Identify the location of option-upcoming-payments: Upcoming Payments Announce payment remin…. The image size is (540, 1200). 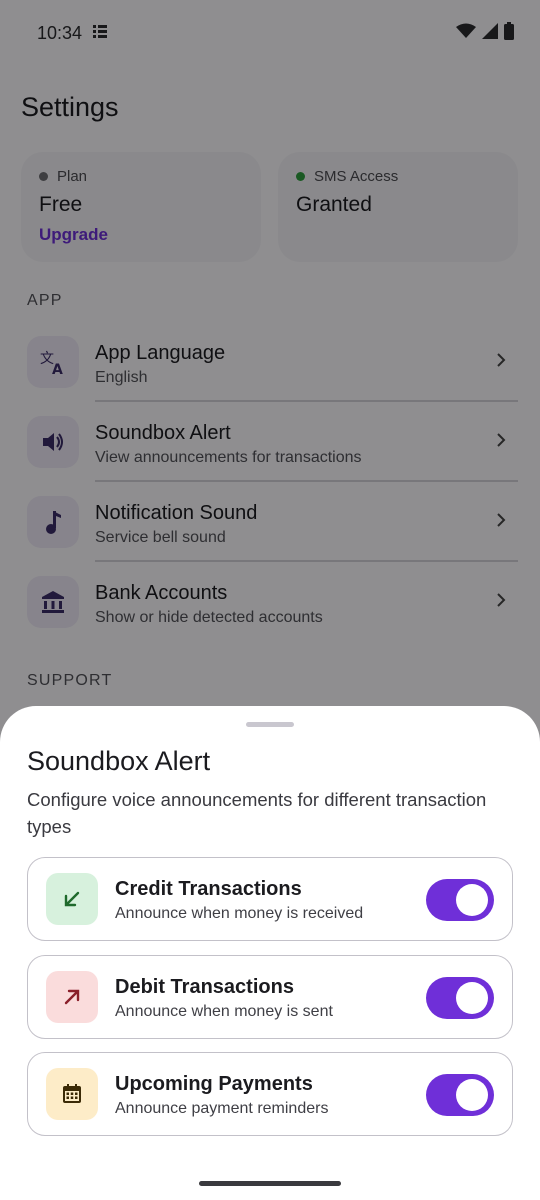
(270, 1094).